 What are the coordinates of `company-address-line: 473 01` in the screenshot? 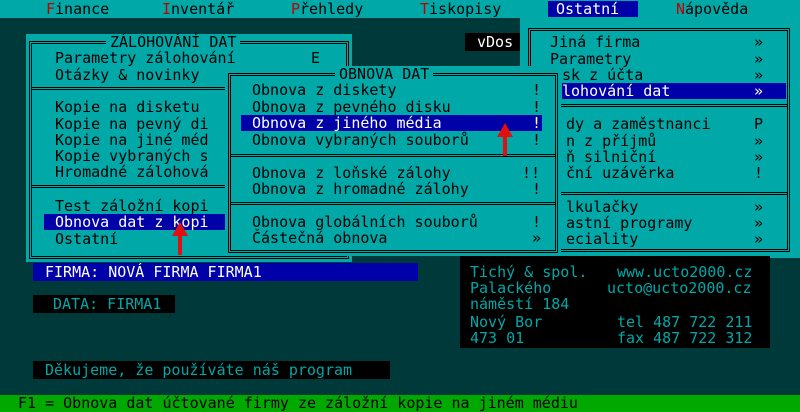 It's located at (497, 338).